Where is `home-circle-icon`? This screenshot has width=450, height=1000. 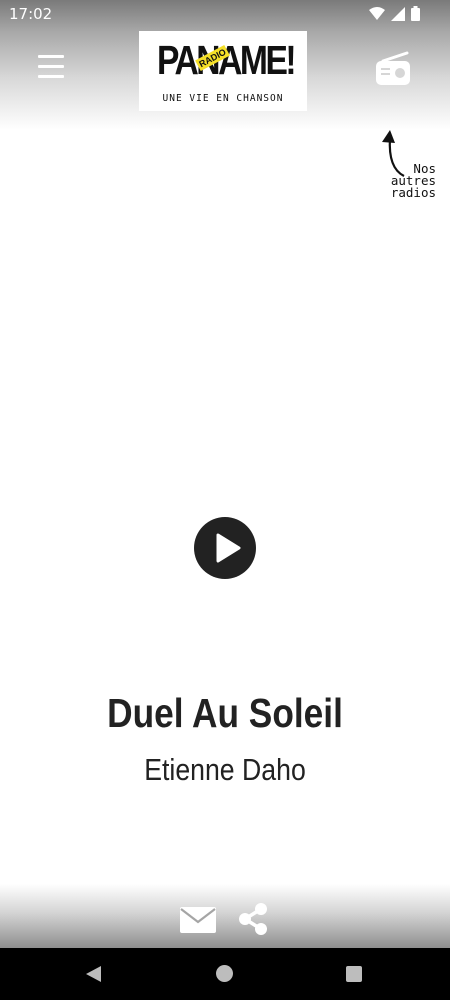 home-circle-icon is located at coordinates (224, 973).